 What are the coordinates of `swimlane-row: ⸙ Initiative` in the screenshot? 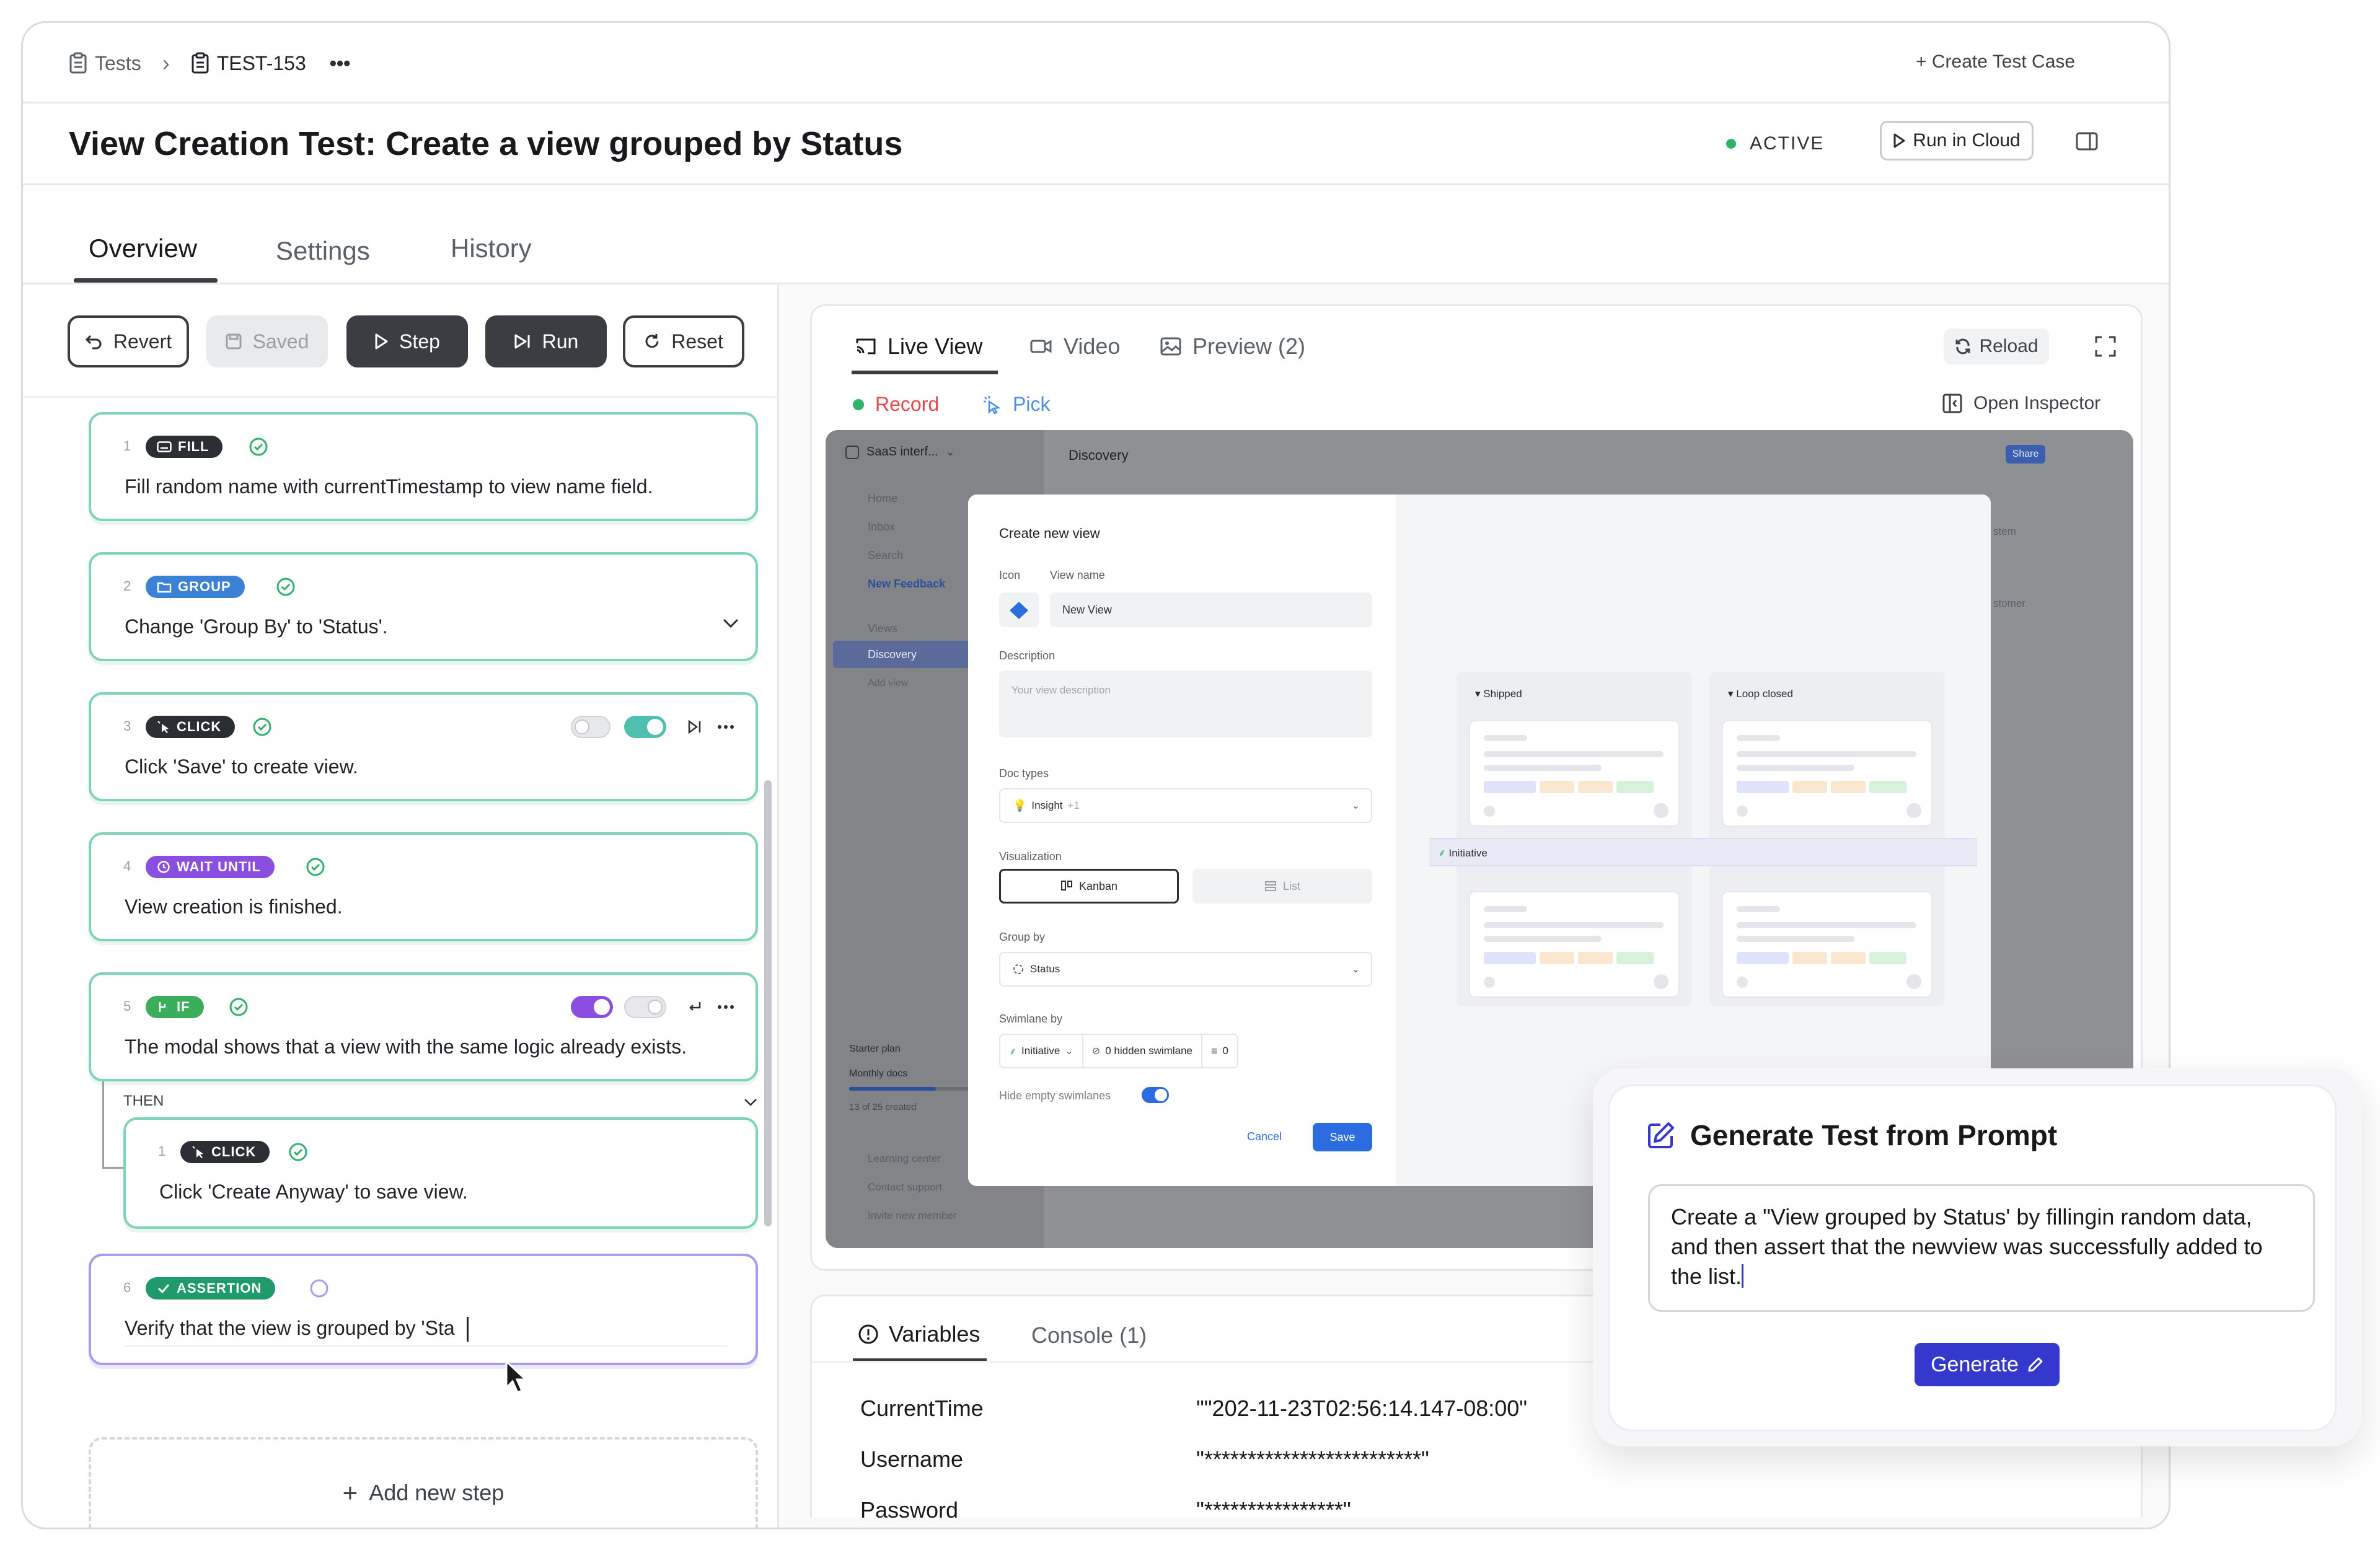 It's located at (1703, 852).